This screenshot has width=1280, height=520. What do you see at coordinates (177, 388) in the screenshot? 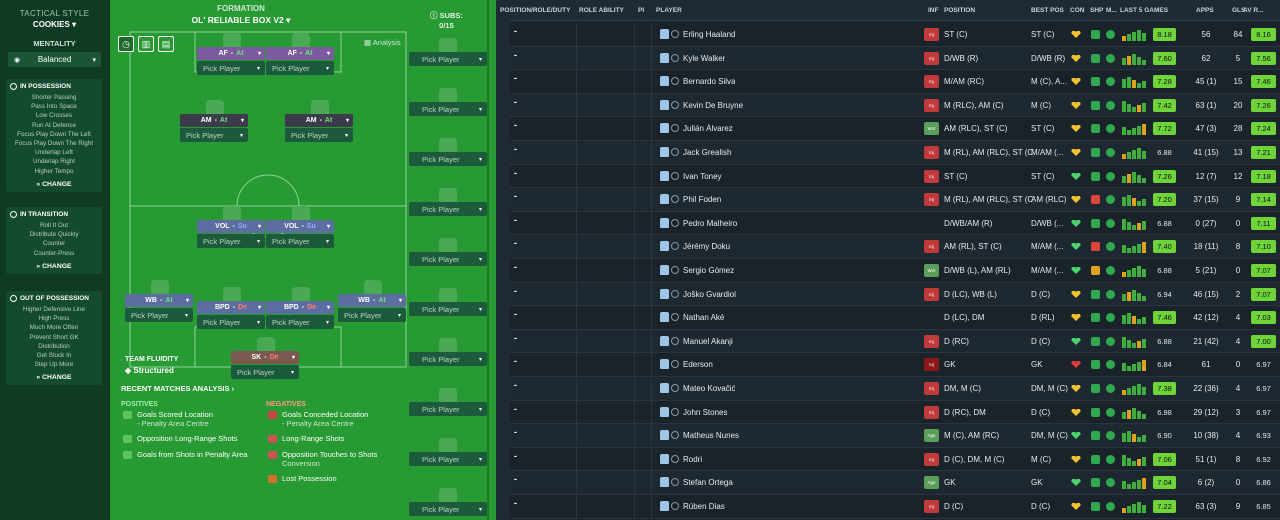
I see `recent-matches-analysis-link: RECENT MATCHES ANALYSIS ›` at bounding box center [177, 388].